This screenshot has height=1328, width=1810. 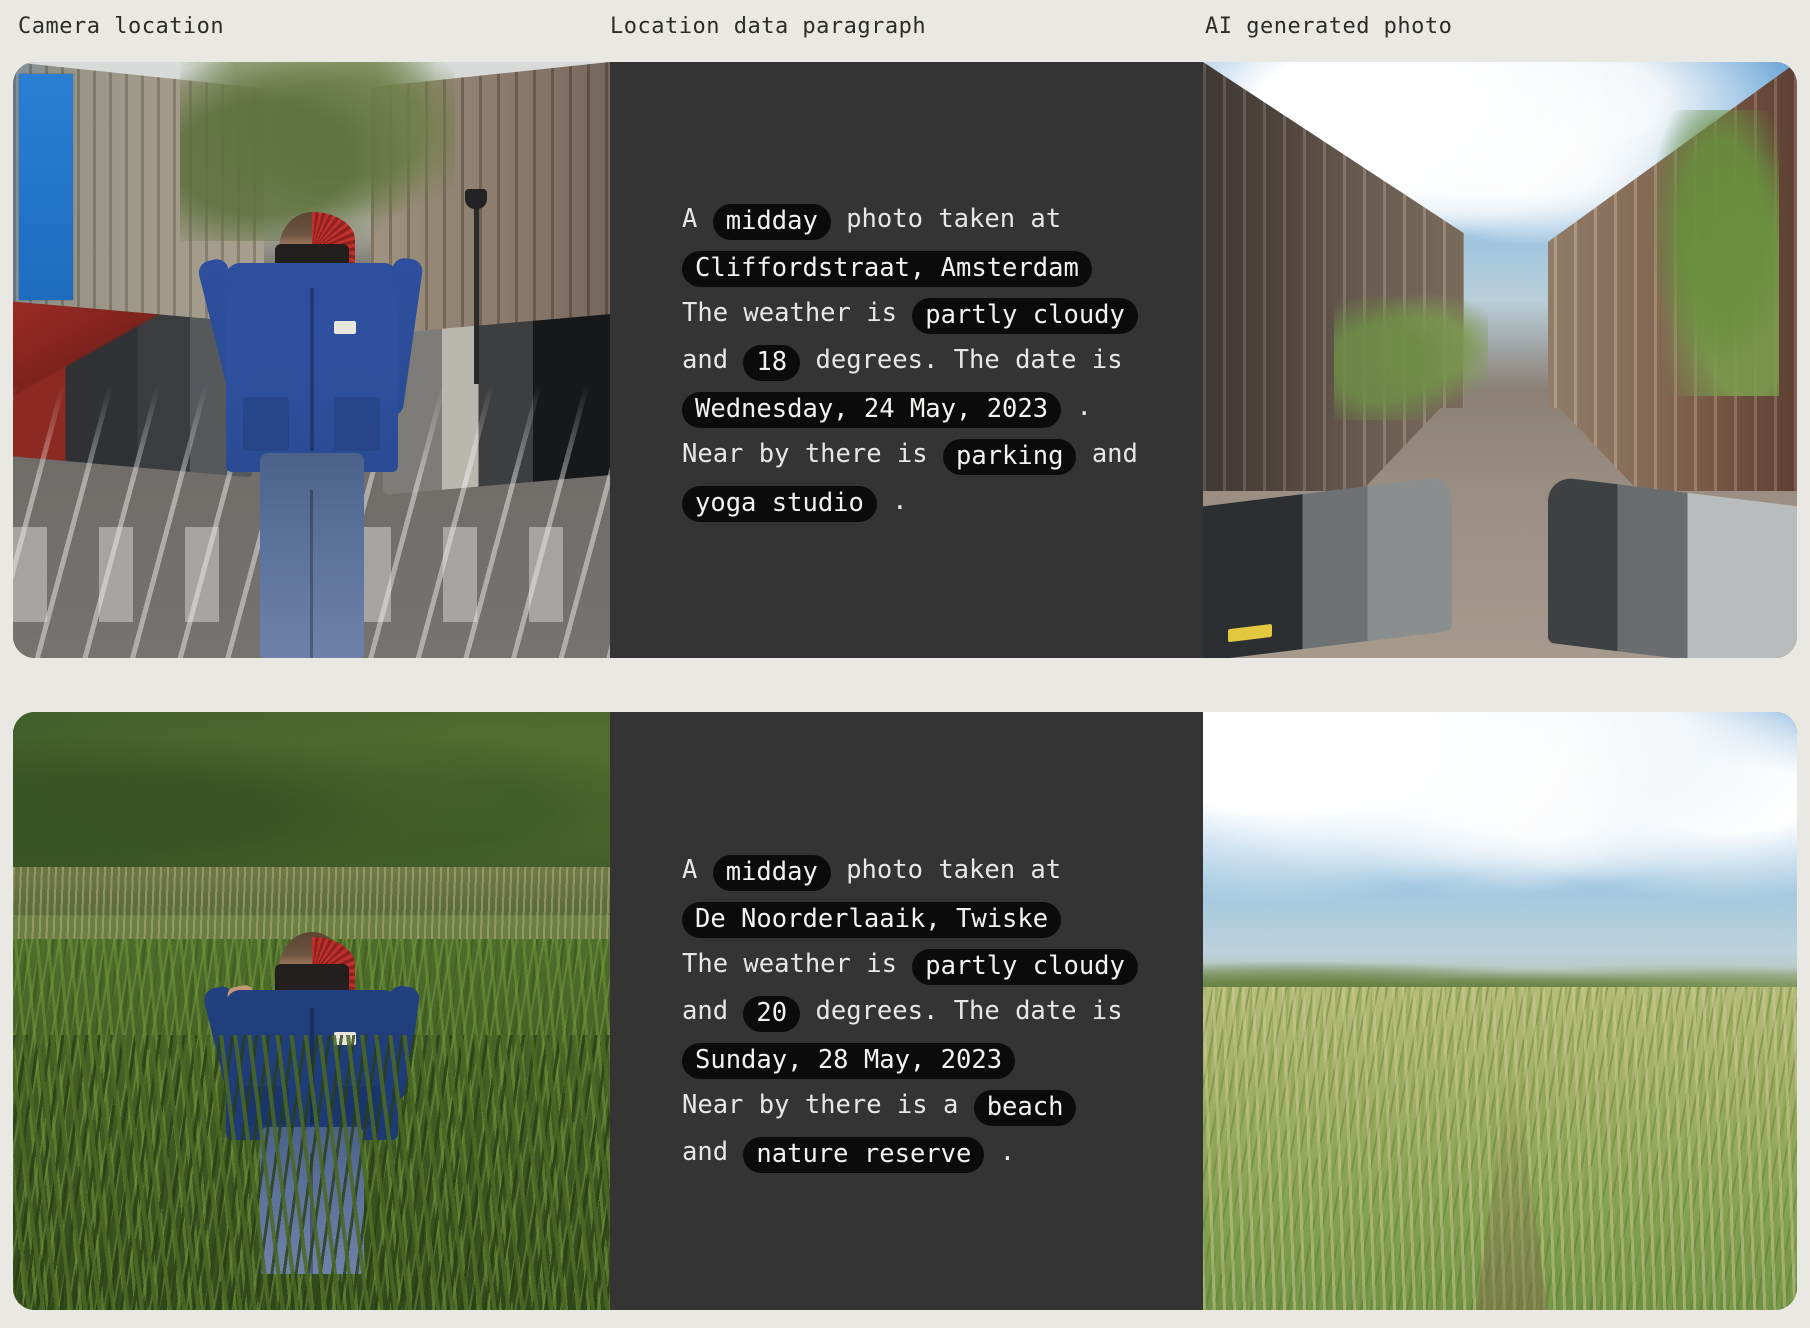 I want to click on left-trees, so click(x=1411, y=348).